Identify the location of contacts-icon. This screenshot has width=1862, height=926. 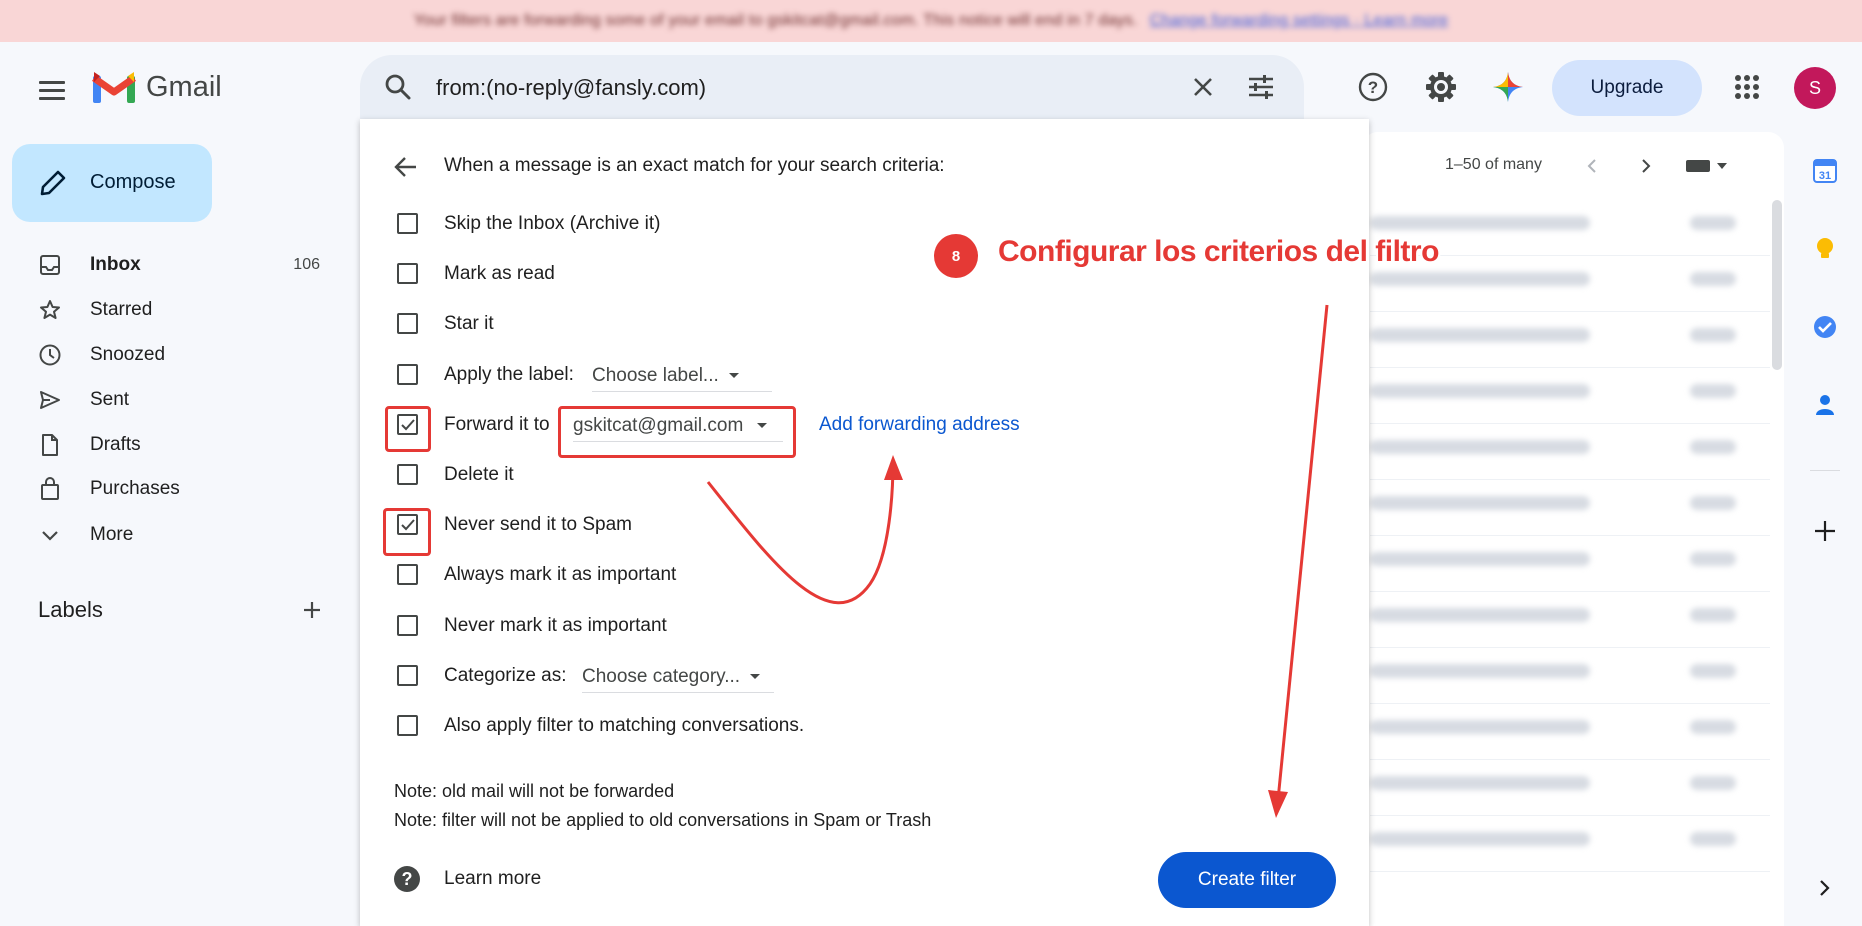
(1825, 405).